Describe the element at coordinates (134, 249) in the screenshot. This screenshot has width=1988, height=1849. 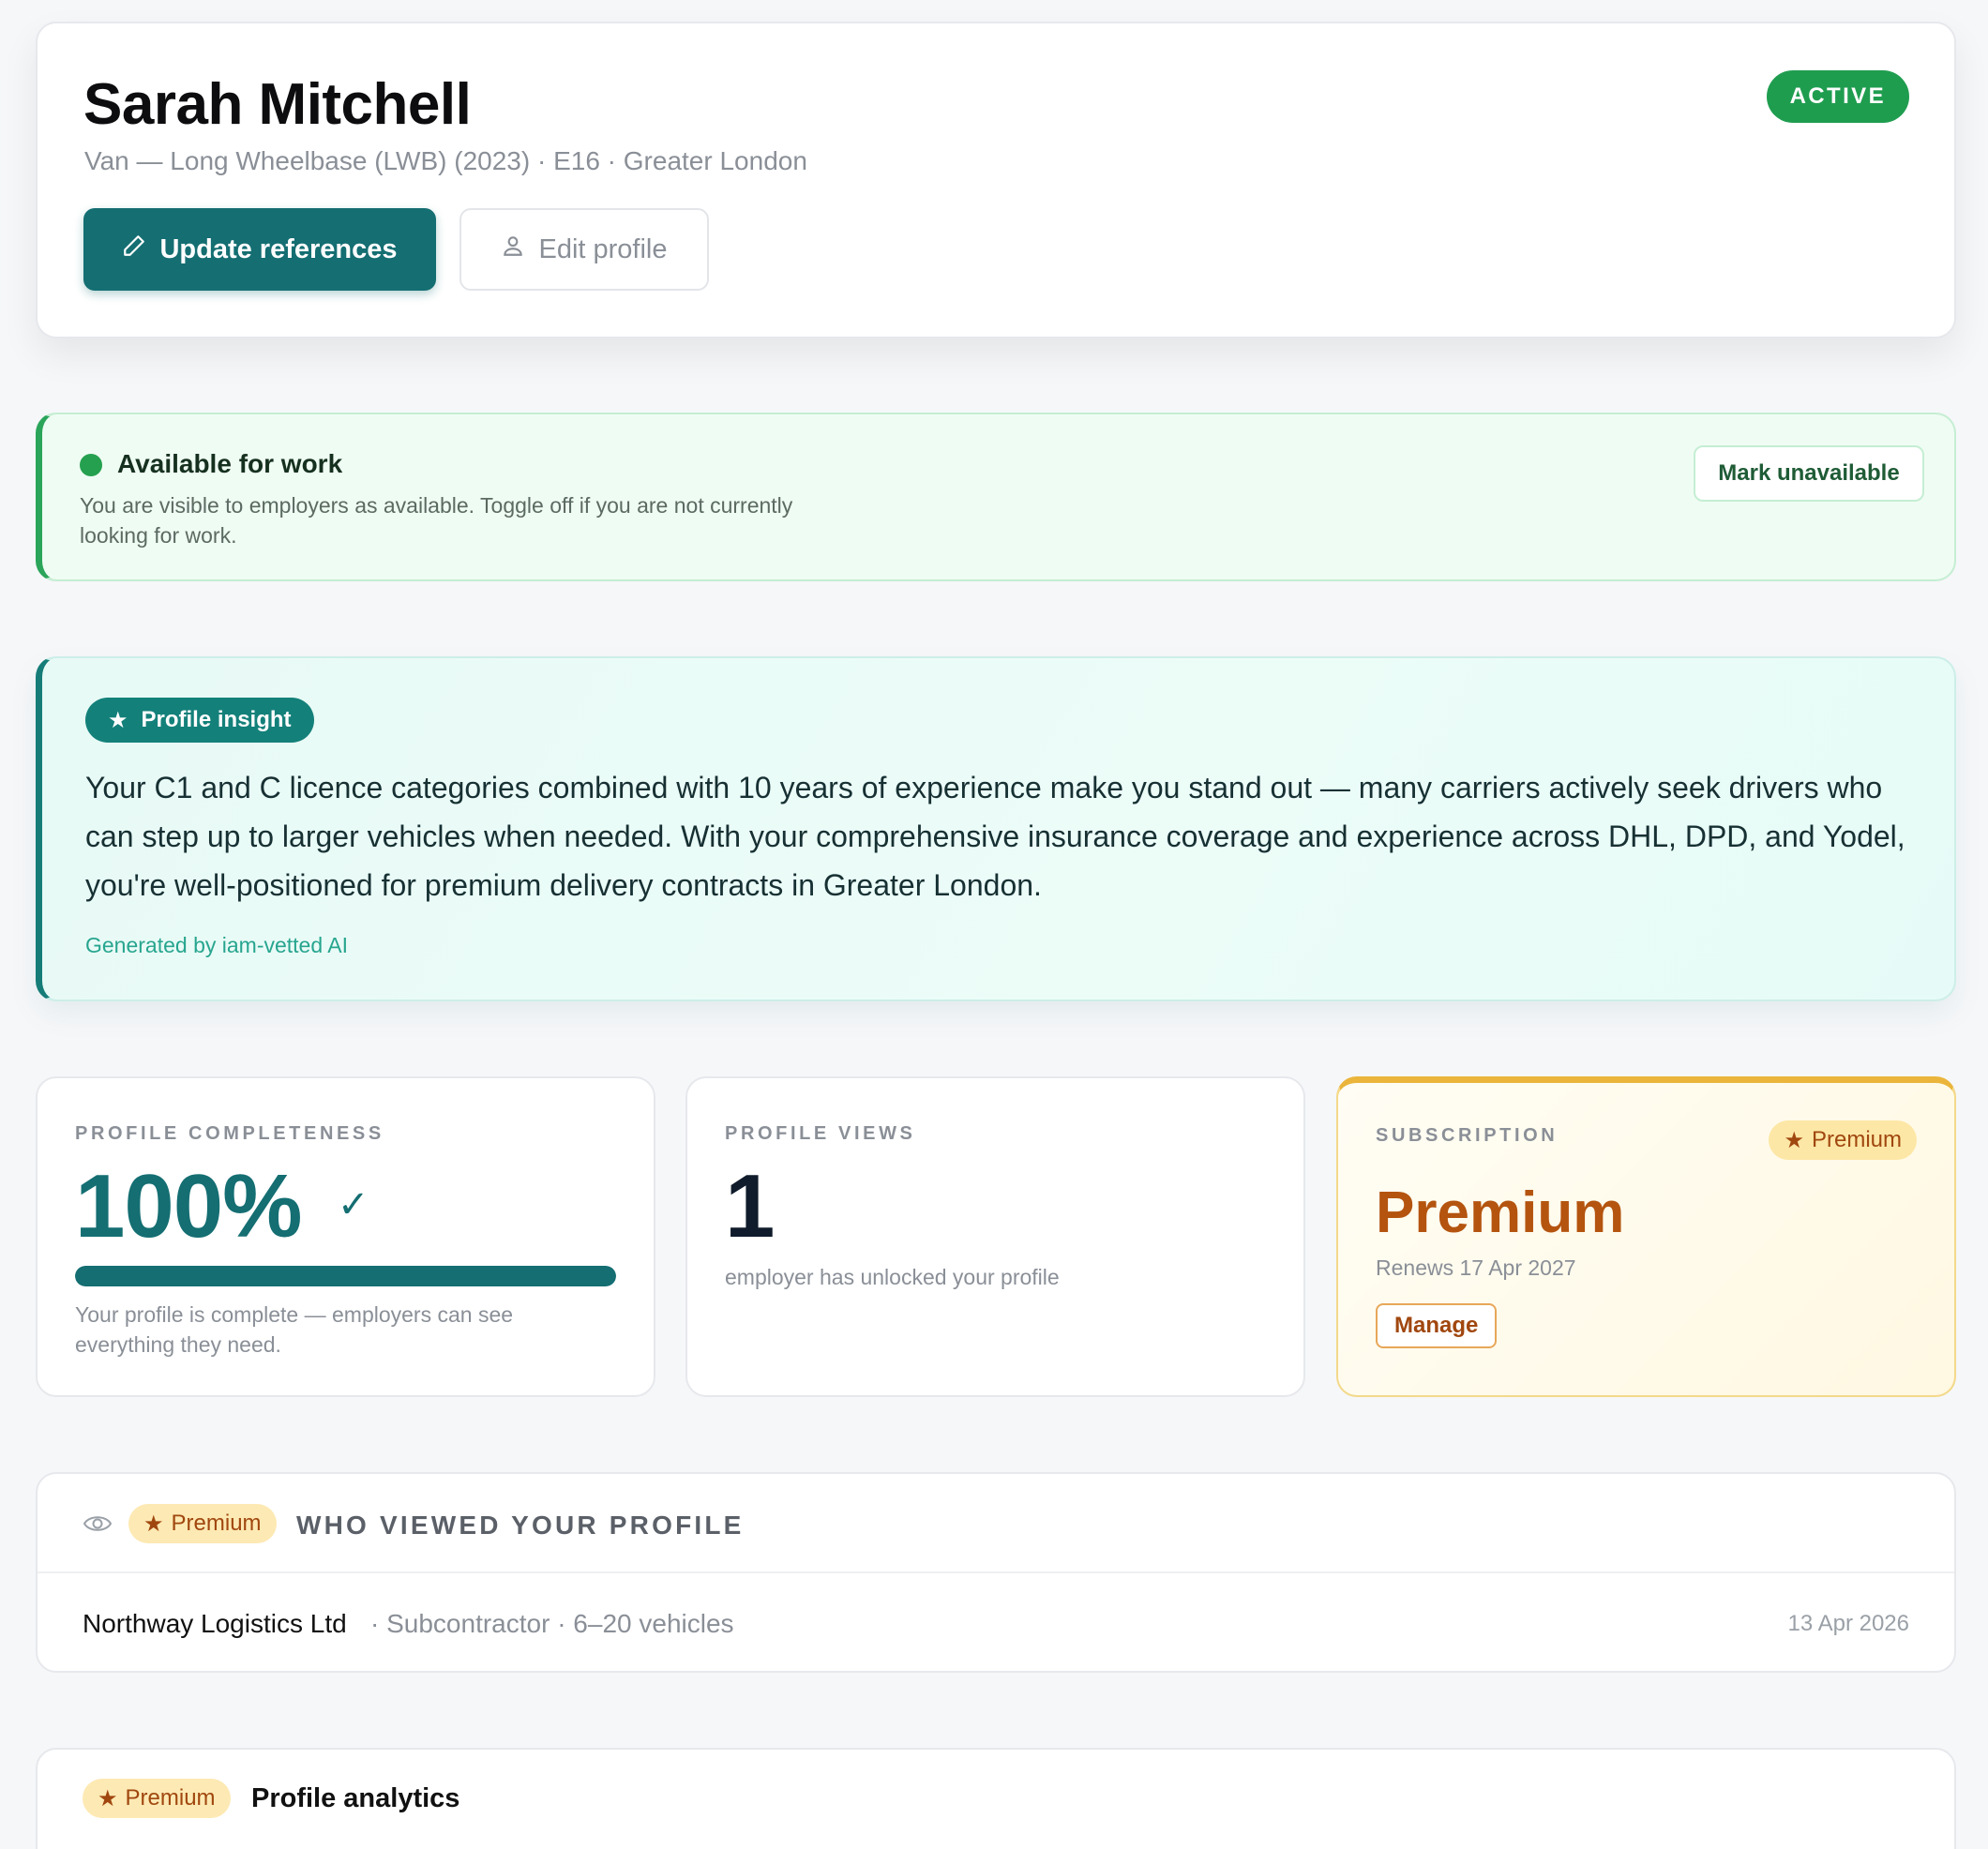
I see `pencil-icon` at that location.